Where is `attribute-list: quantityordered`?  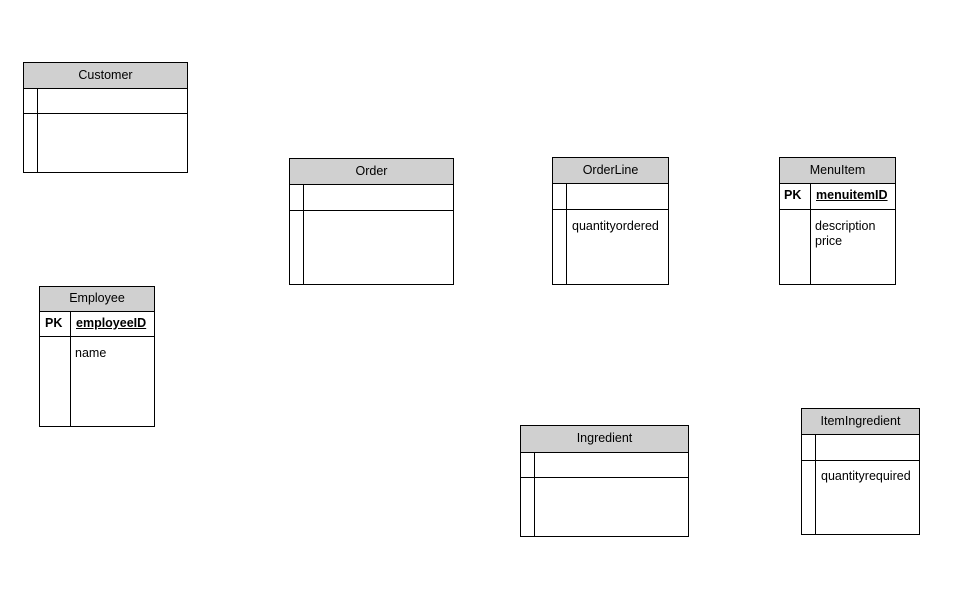
attribute-list: quantityordered is located at coordinates (615, 226).